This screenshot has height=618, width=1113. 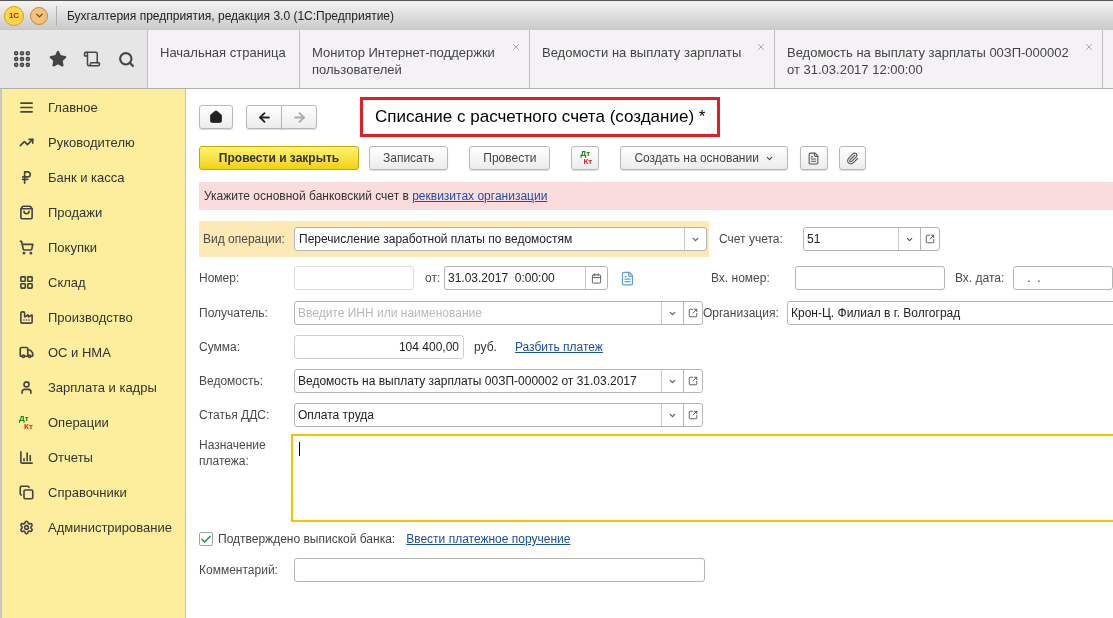 I want to click on report-button, so click(x=813, y=158).